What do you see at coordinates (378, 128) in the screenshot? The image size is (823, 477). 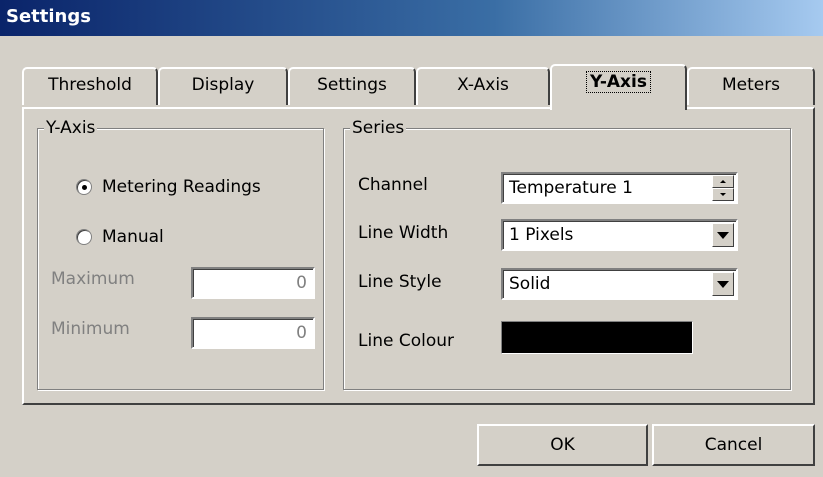 I see `series-group-legend: Series` at bounding box center [378, 128].